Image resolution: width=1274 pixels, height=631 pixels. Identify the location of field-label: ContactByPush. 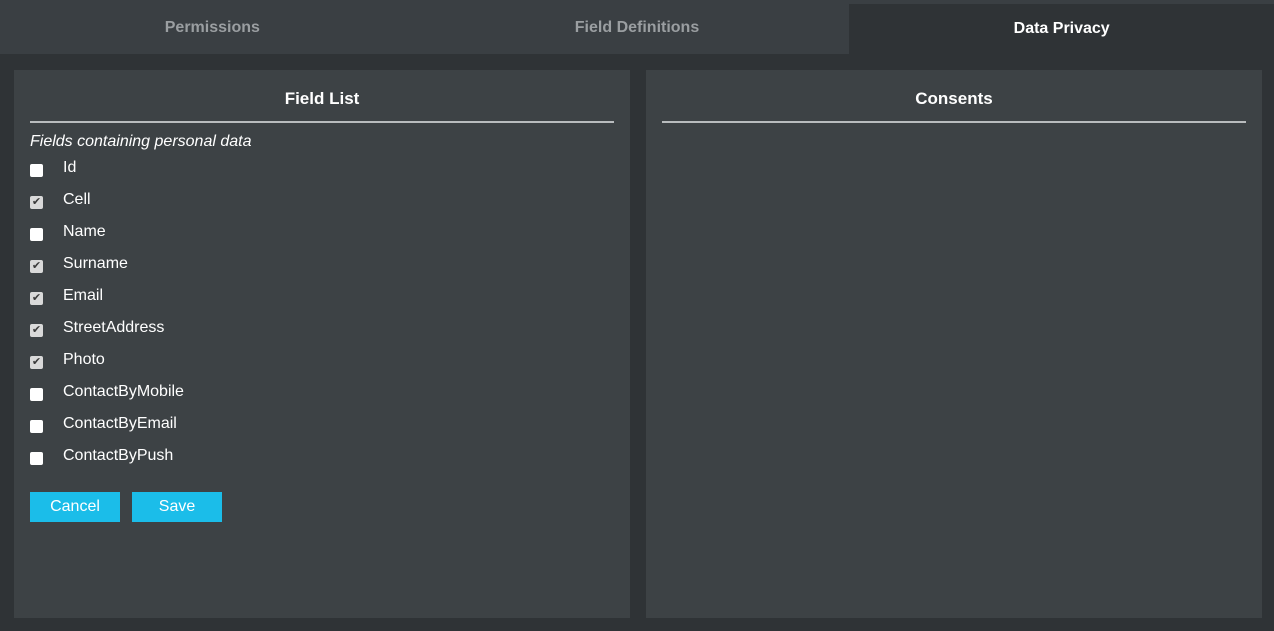
(118, 455).